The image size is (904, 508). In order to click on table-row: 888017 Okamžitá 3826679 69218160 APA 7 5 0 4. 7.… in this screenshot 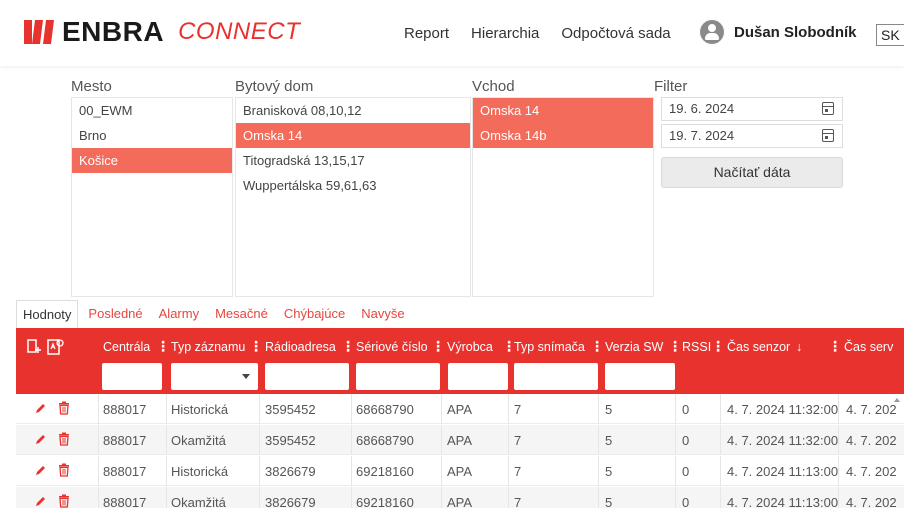, I will do `click(460, 497)`.